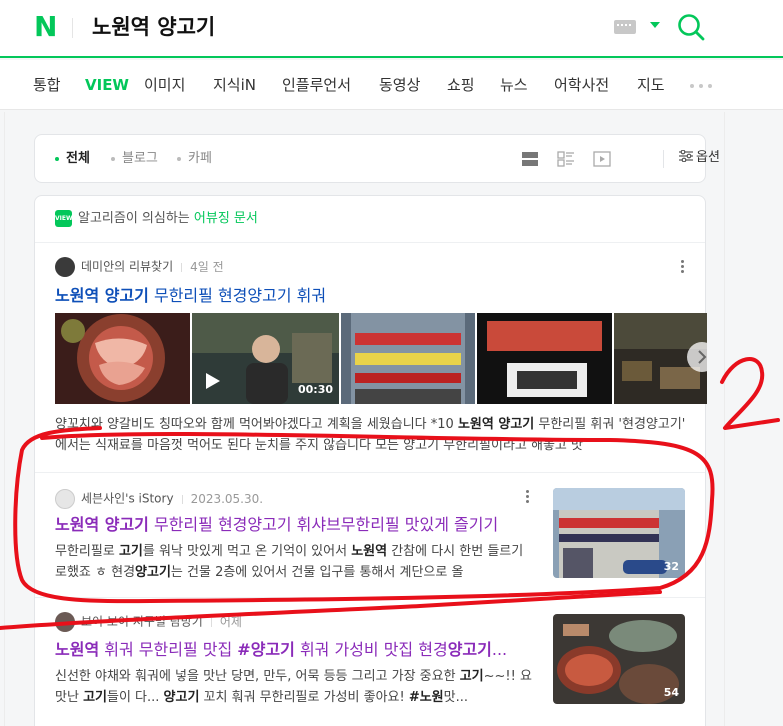  What do you see at coordinates (316, 389) in the screenshot?
I see `video-duration: 00:30` at bounding box center [316, 389].